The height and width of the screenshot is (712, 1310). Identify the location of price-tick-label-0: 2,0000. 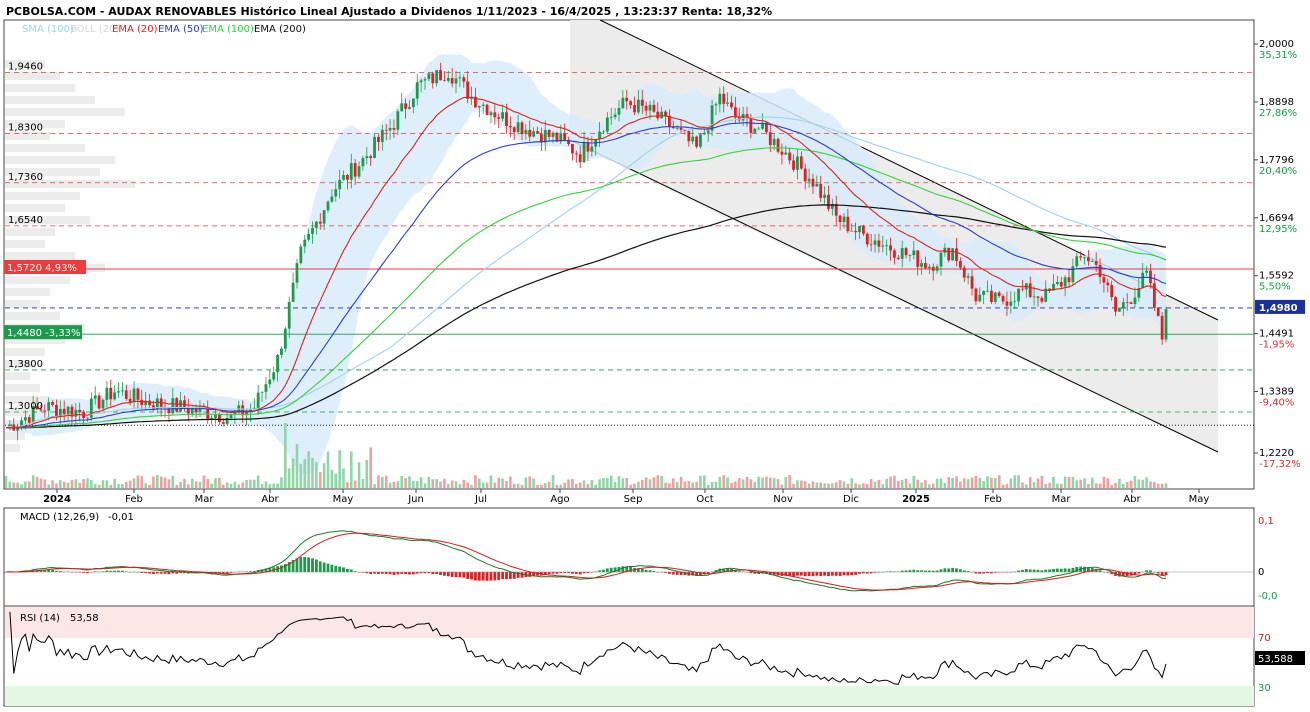
(1276, 44).